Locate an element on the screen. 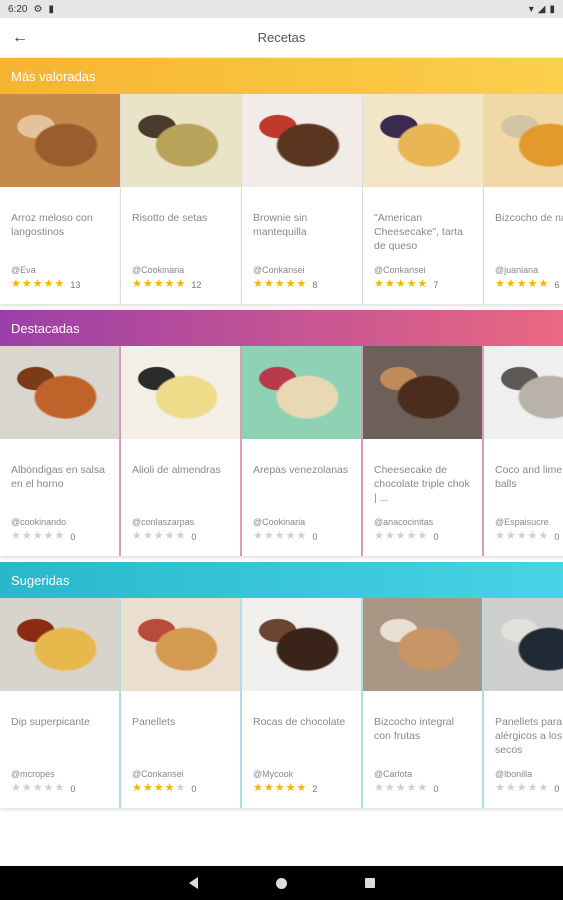 Image resolution: width=563 pixels, height=900 pixels. recipe-author: @Eva is located at coordinates (23, 270).